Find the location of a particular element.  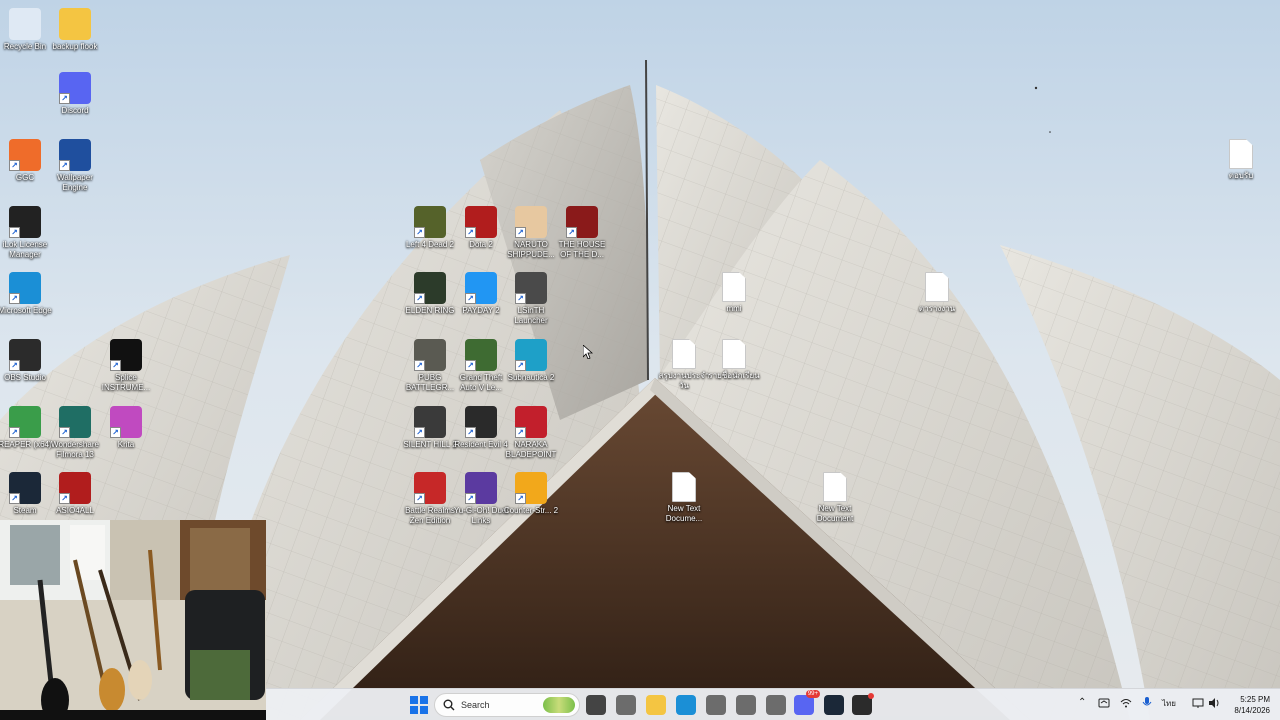

edge-icon is located at coordinates (25, 288).